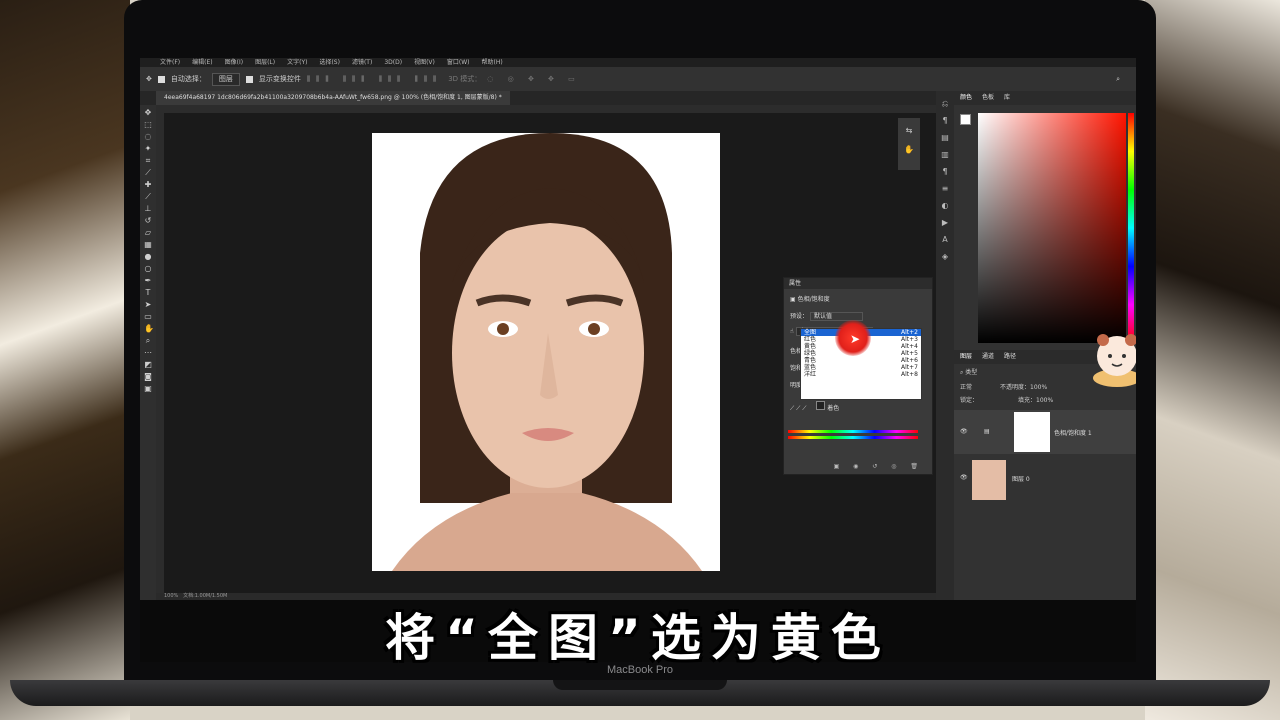  Describe the element at coordinates (966, 98) in the screenshot. I see `tab-color: 颜色` at that location.